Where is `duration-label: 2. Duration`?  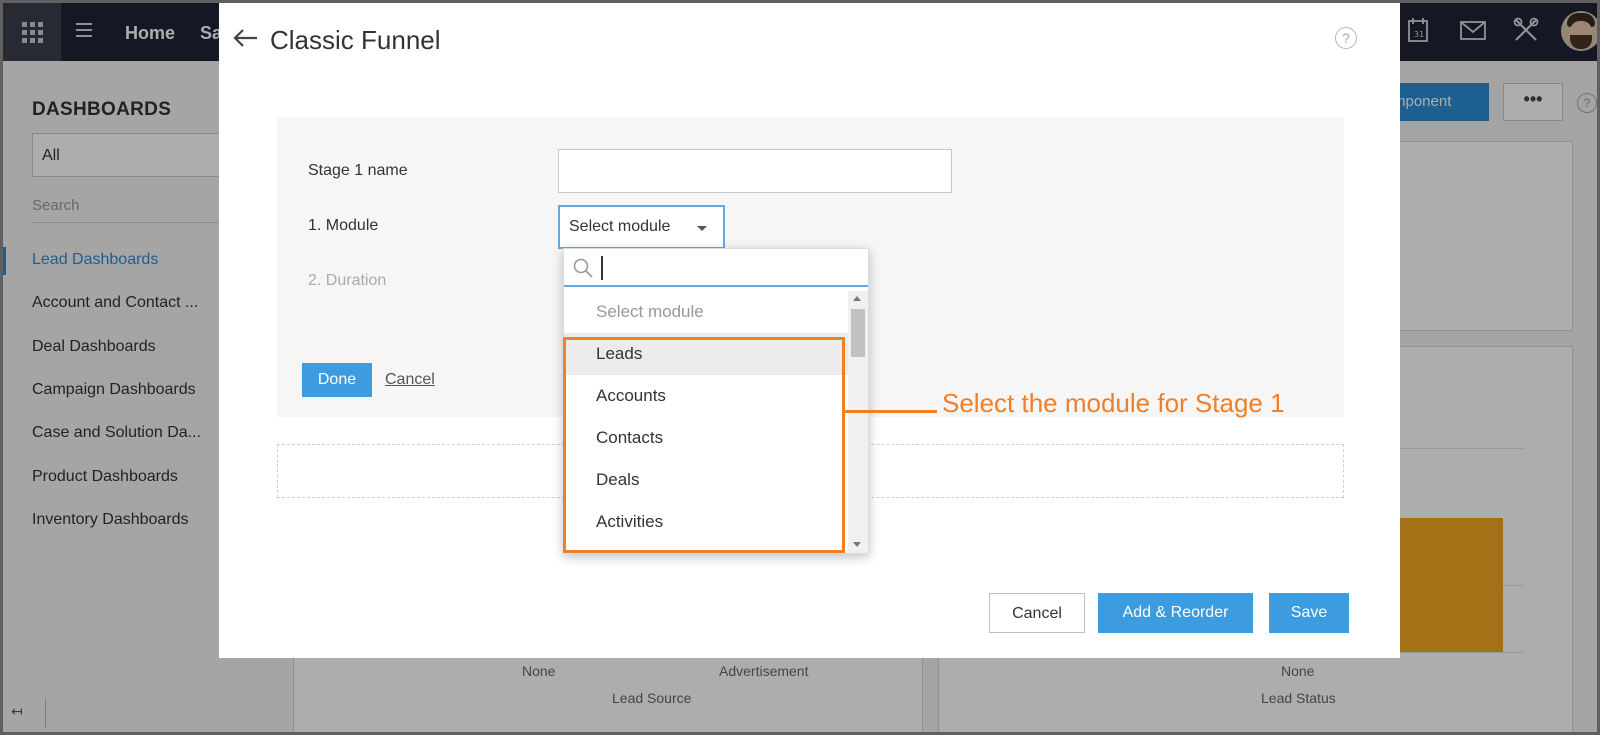 duration-label: 2. Duration is located at coordinates (347, 280).